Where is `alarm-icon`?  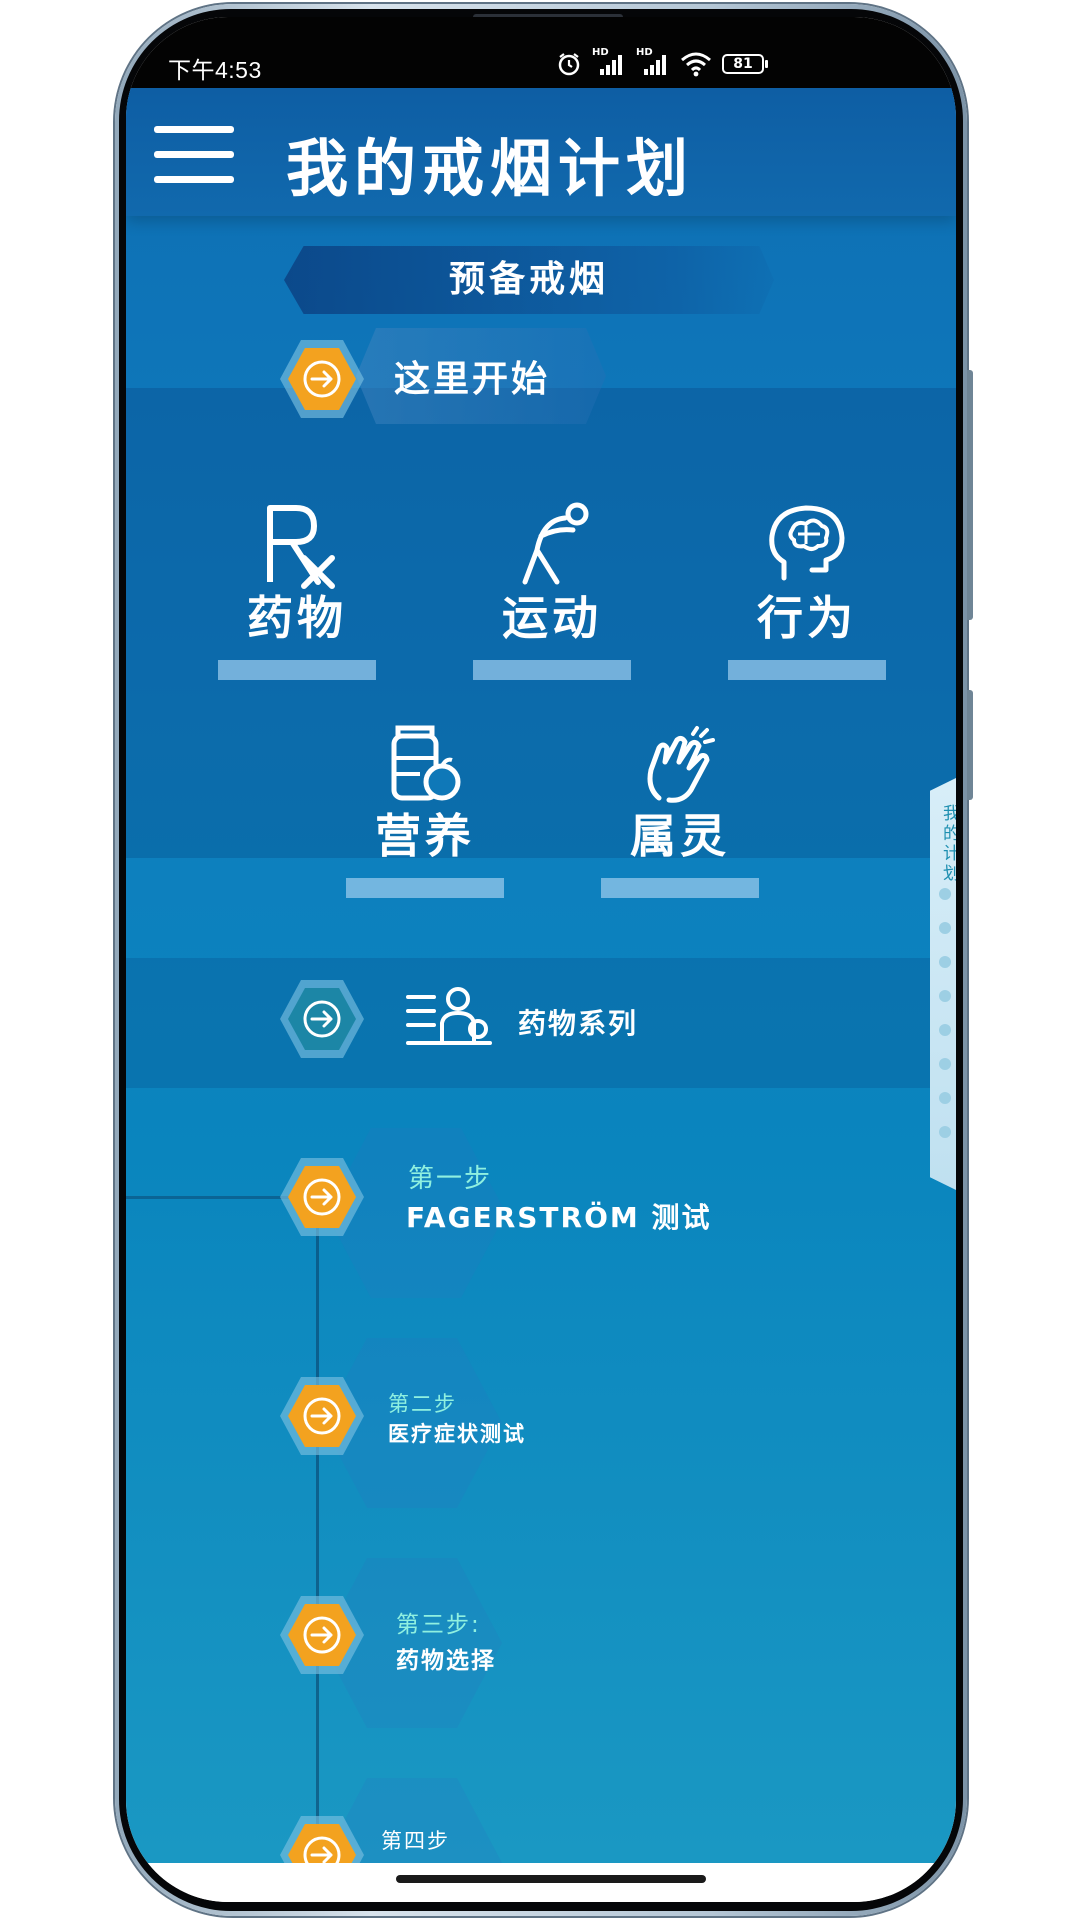 alarm-icon is located at coordinates (569, 64).